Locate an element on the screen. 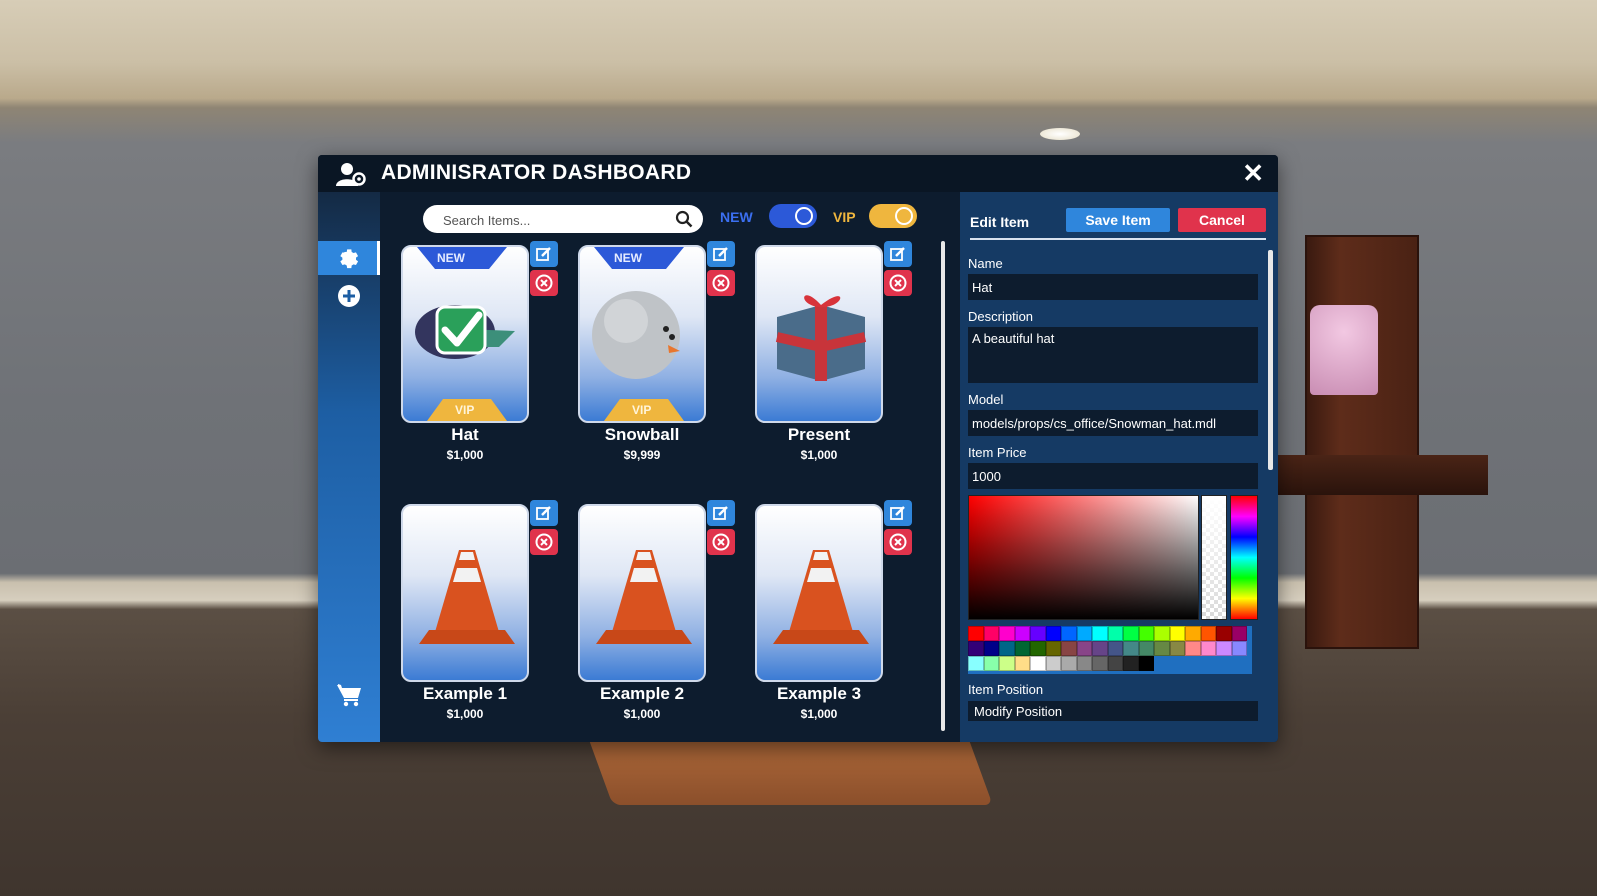 The width and height of the screenshot is (1597, 896). background-shelf is located at coordinates (1362, 442).